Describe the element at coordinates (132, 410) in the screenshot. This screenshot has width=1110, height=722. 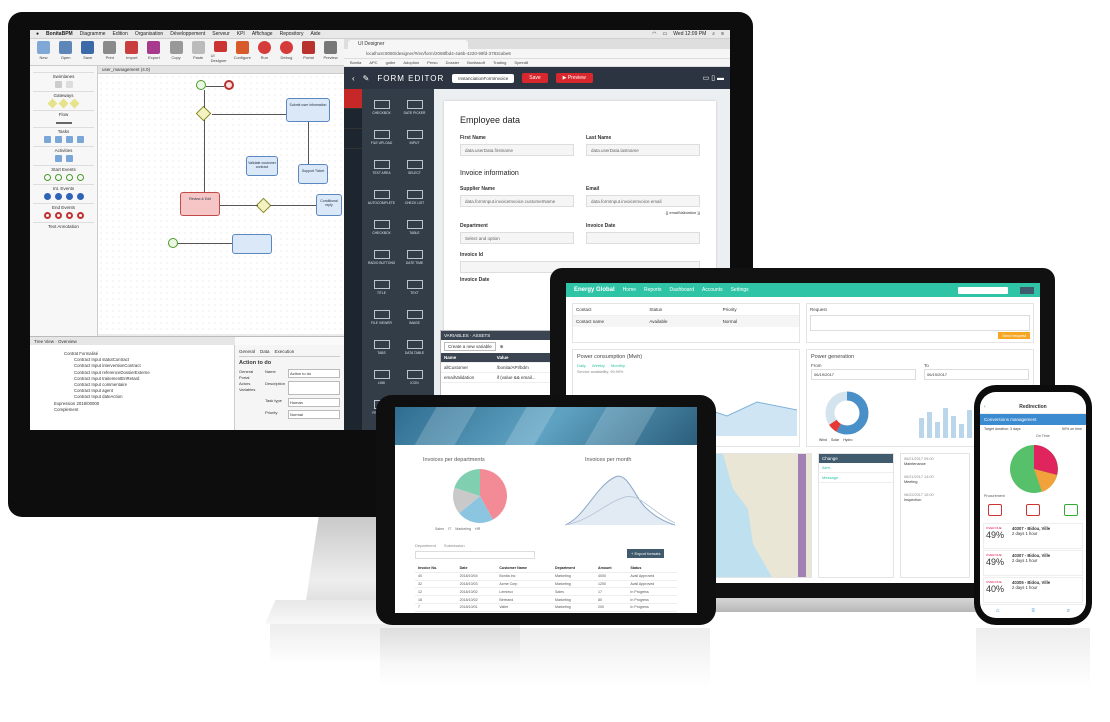
I see `tree-item: Complement` at that location.